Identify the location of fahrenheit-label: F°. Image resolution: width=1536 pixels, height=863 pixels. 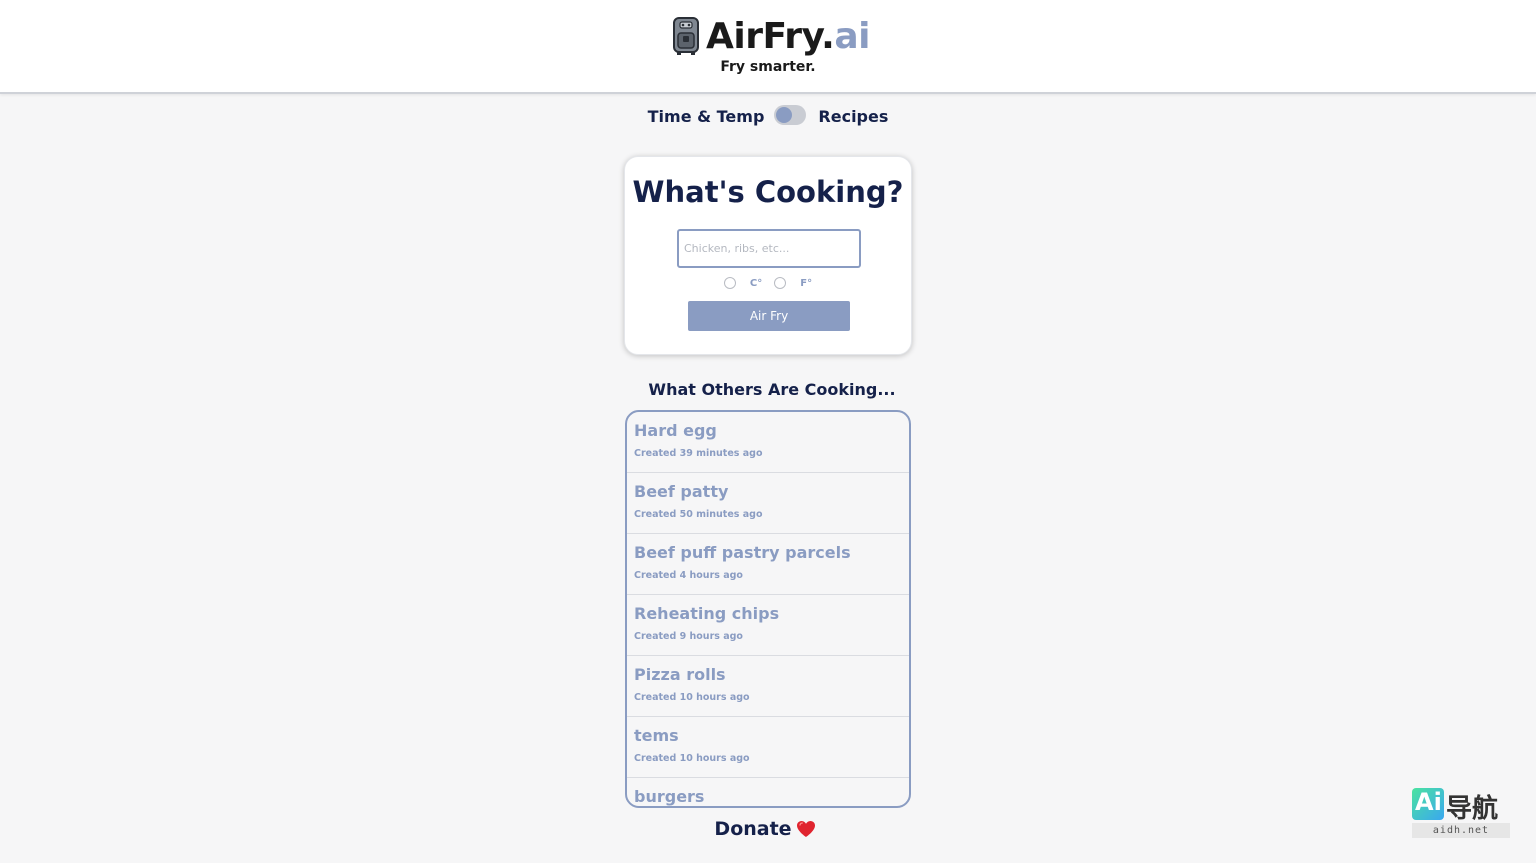
(806, 283).